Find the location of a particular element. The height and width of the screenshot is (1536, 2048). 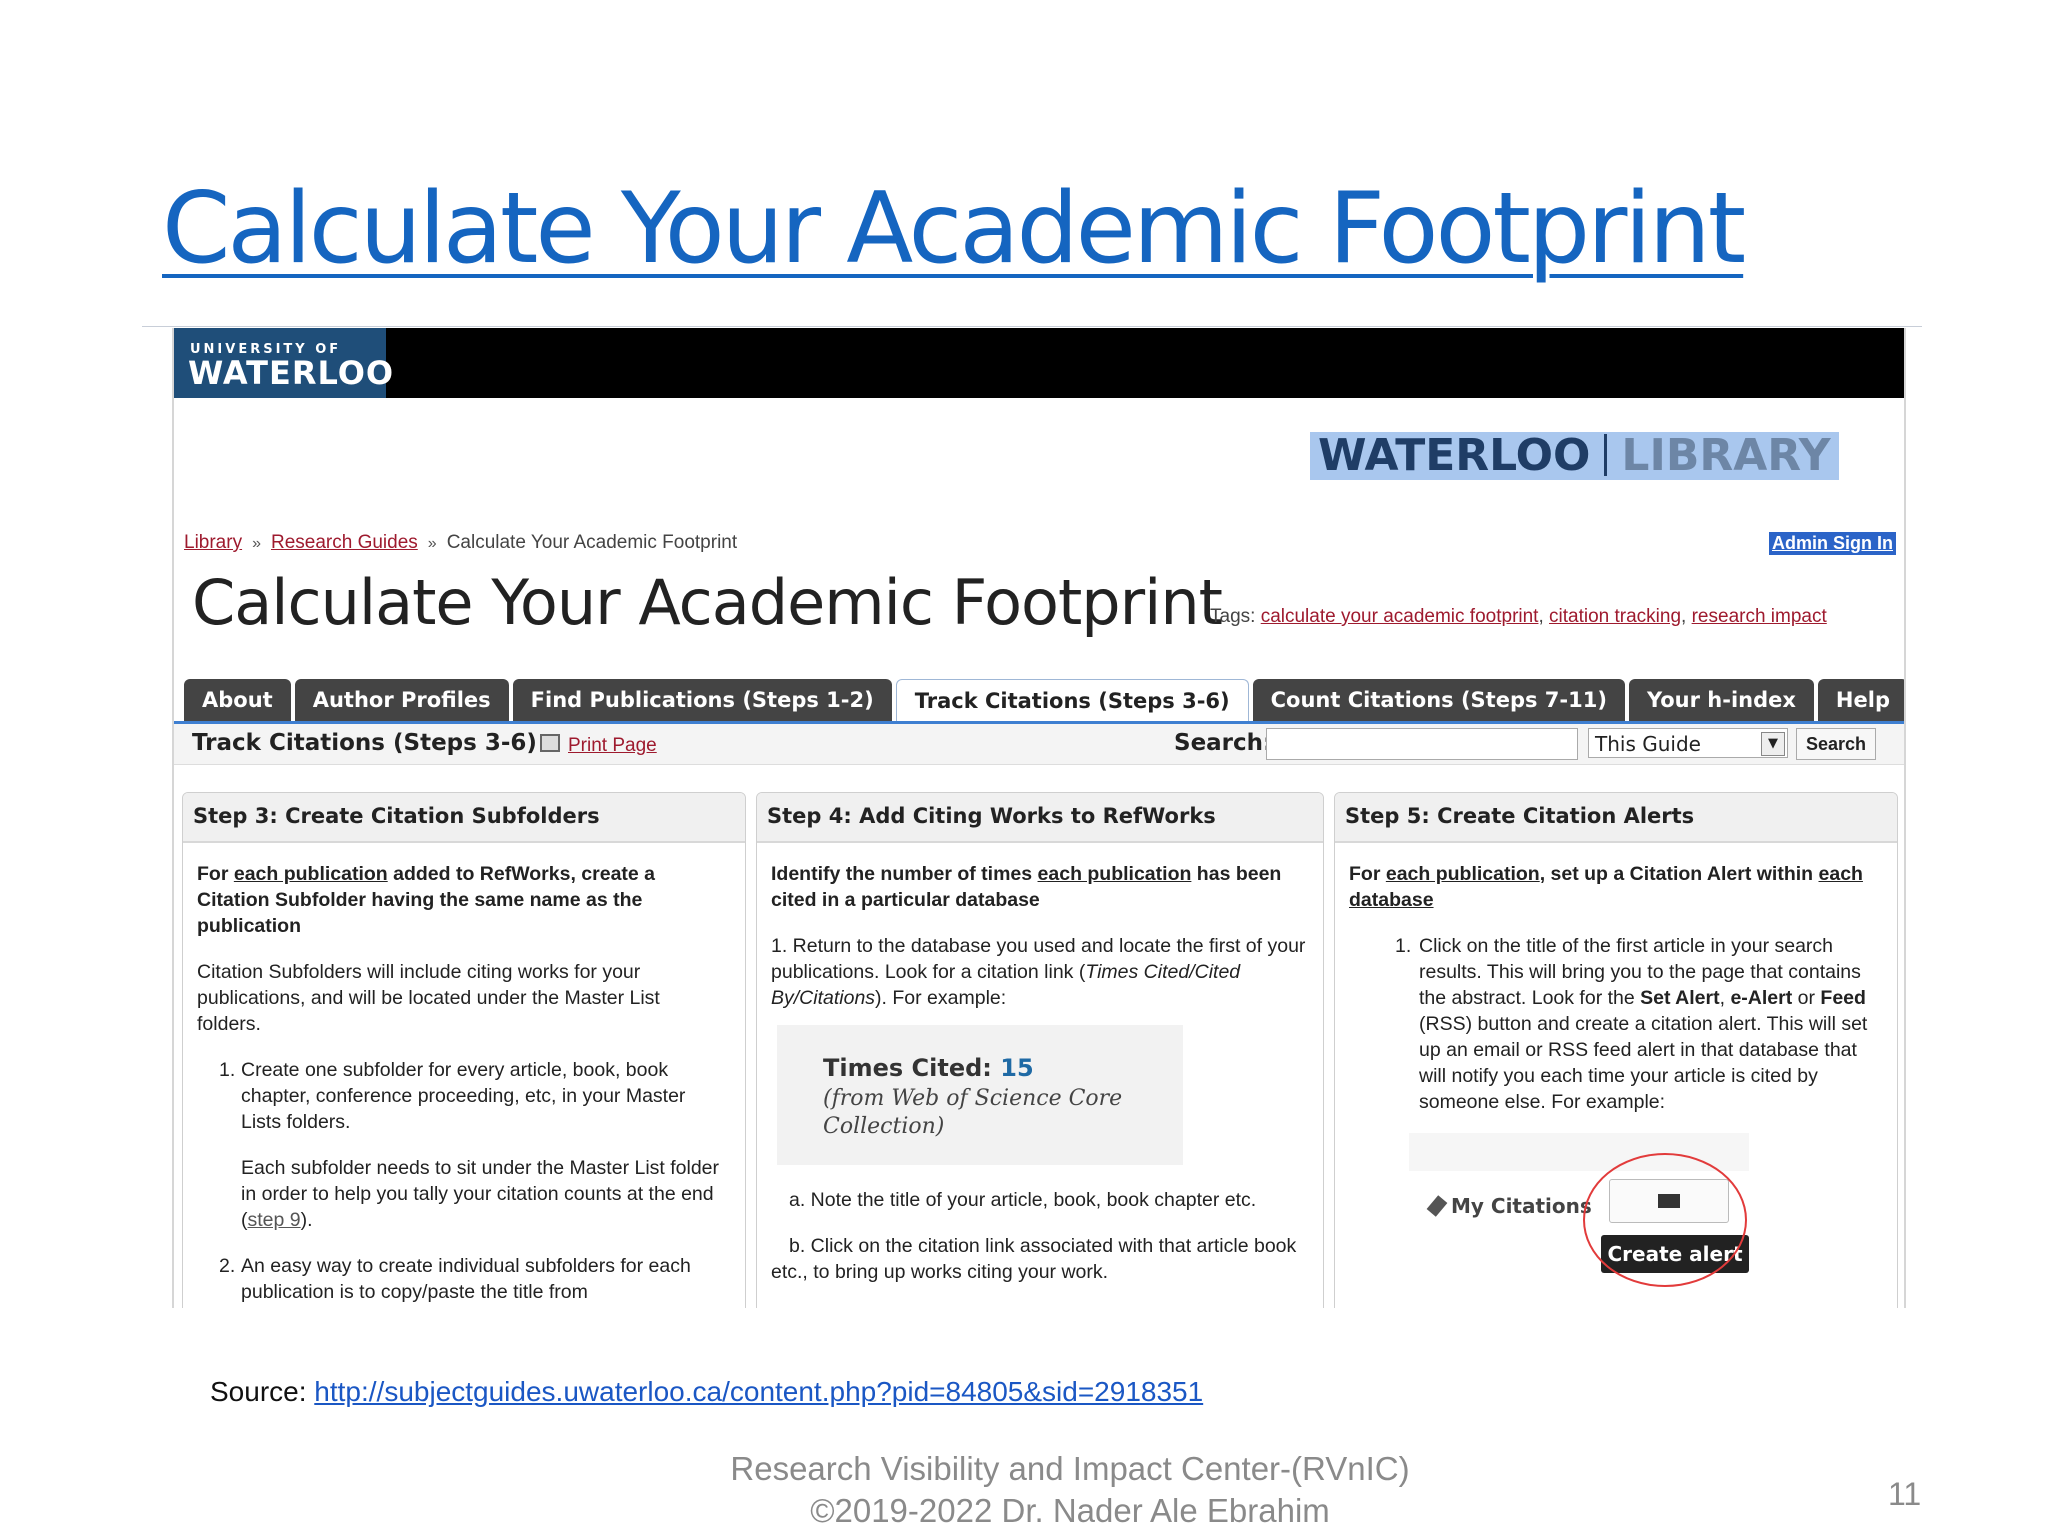

step9-link: step 9 is located at coordinates (274, 1220).